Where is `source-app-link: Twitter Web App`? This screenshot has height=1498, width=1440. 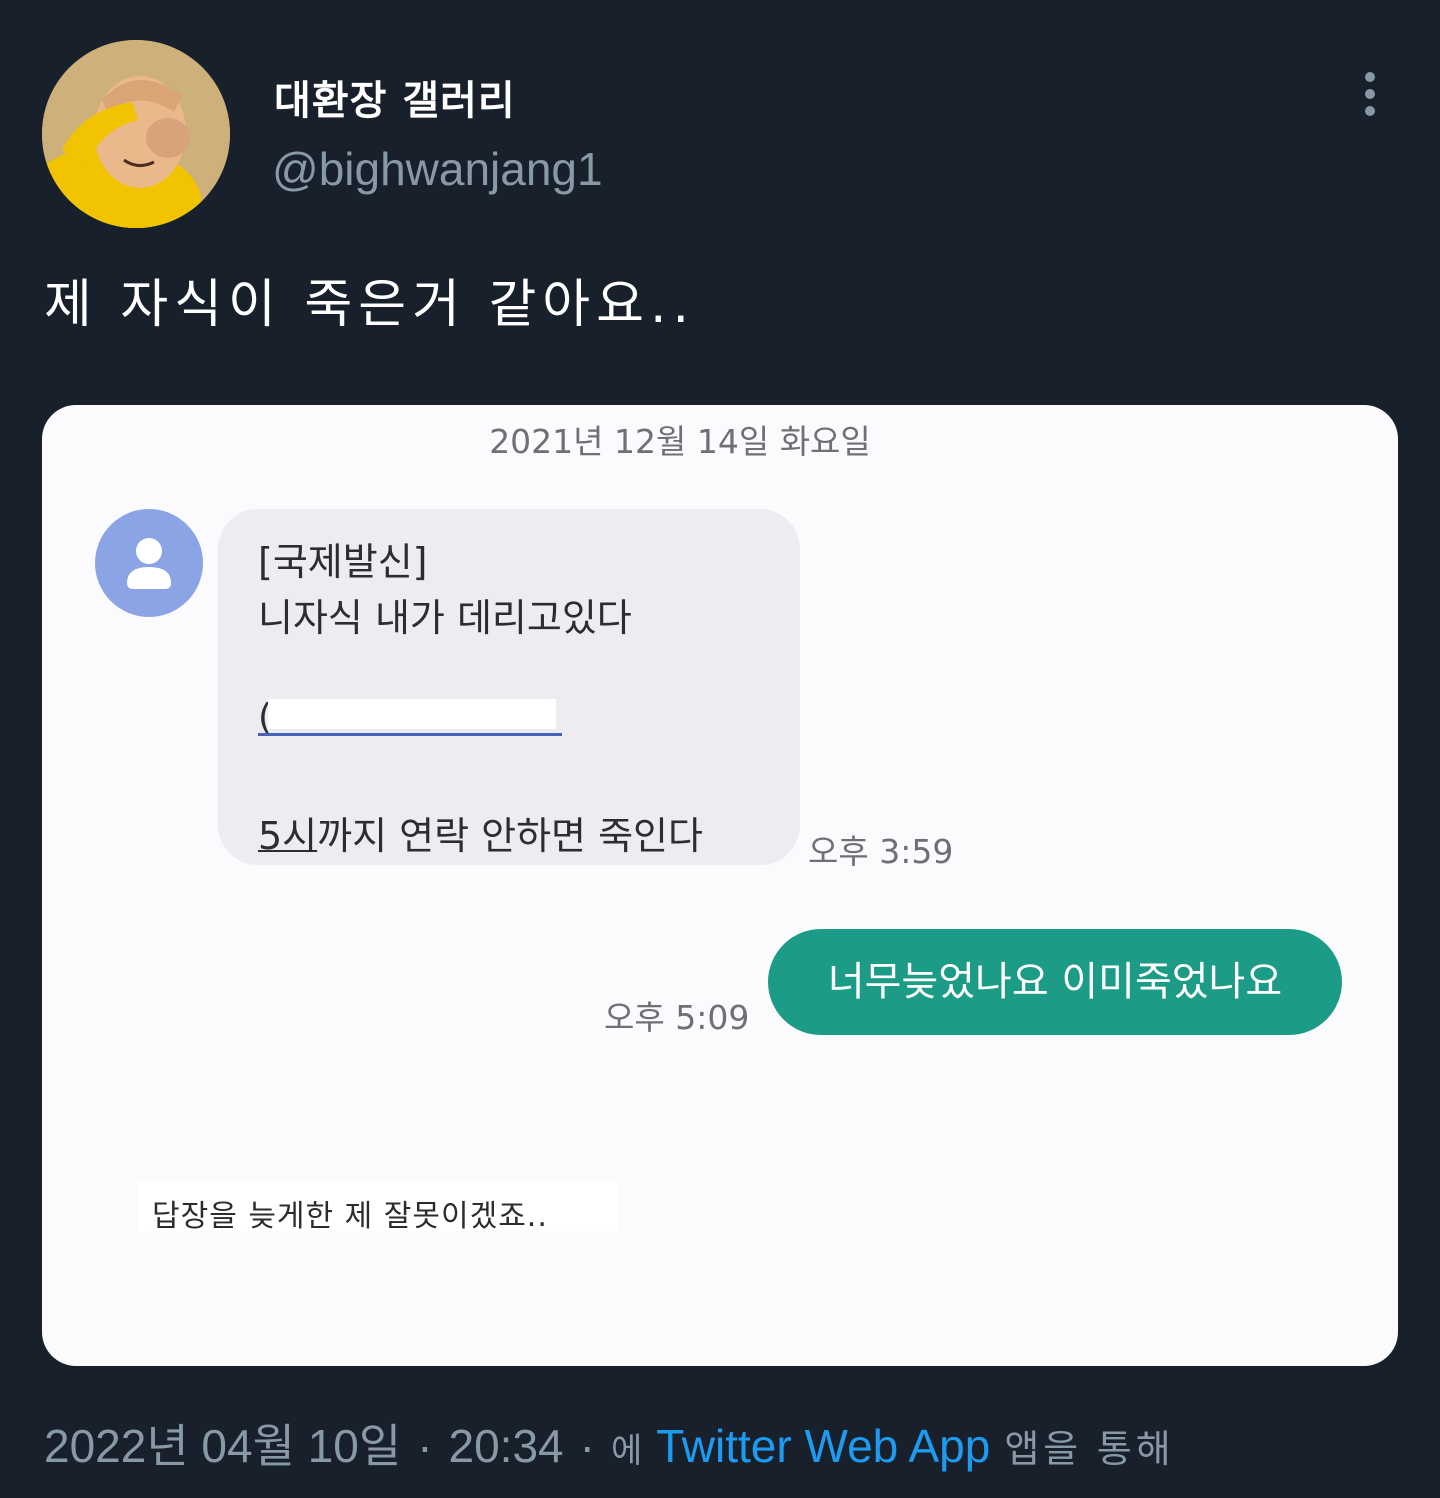 source-app-link: Twitter Web App is located at coordinates (823, 1446).